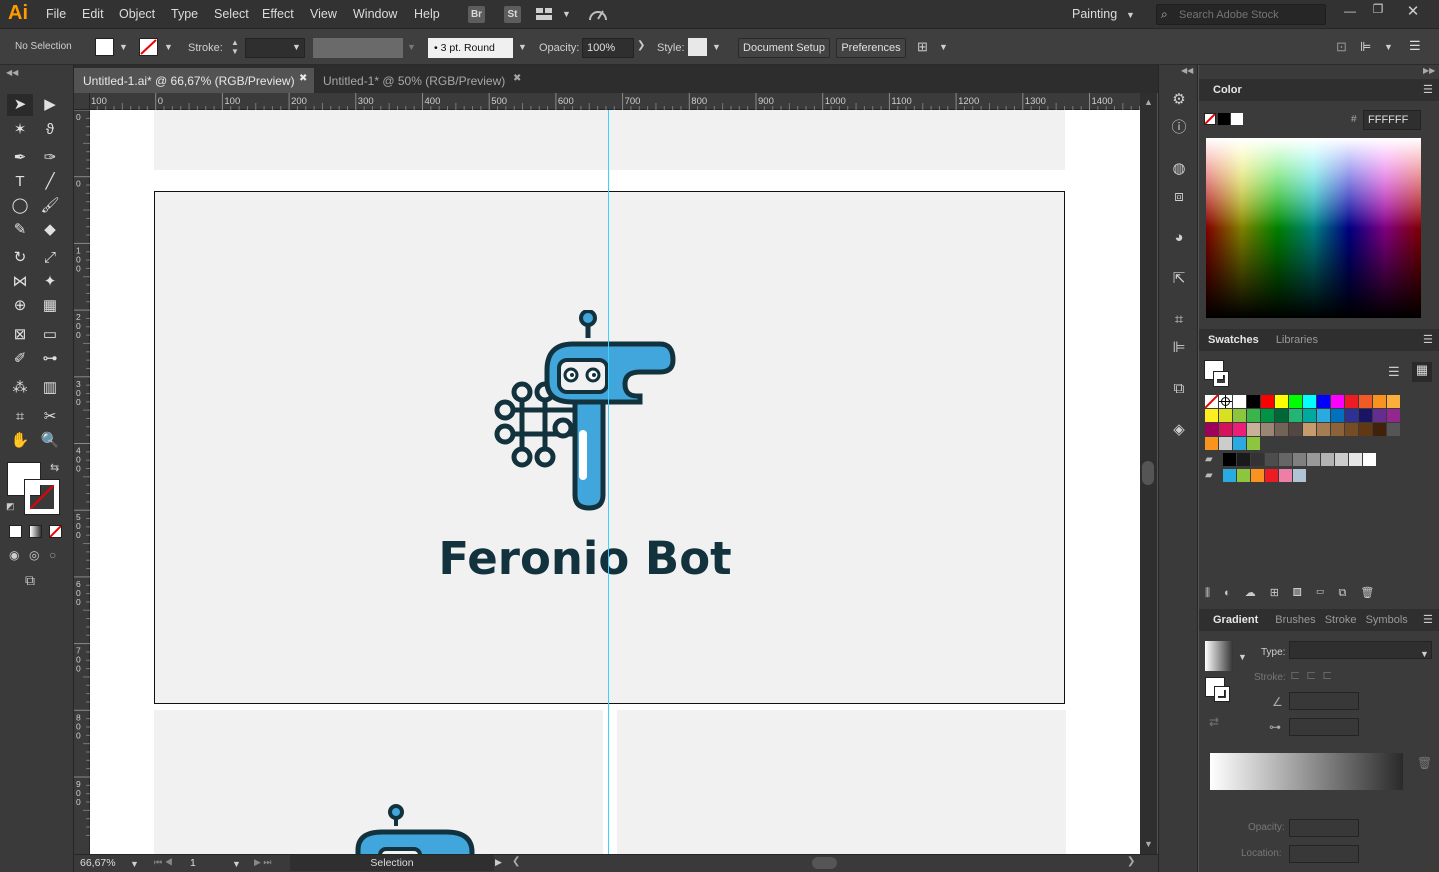 This screenshot has width=1439, height=872. Describe the element at coordinates (20, 258) in the screenshot. I see `rotate-tool-icon: ↻` at that location.